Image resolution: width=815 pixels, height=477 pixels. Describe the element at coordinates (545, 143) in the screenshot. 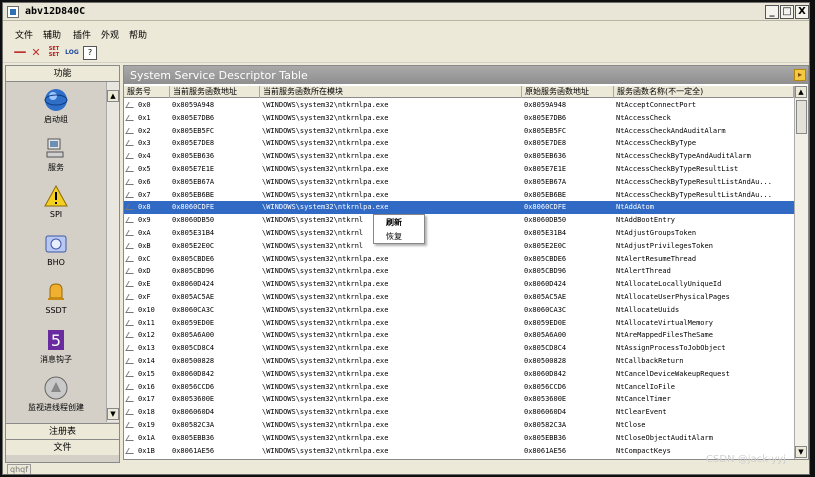

I see `original-address-cell: 0x805E7DE8` at that location.